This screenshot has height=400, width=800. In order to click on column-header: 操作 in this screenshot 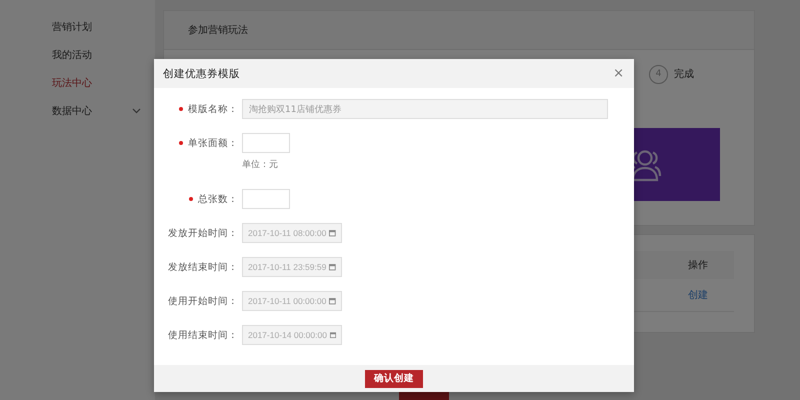, I will do `click(698, 265)`.